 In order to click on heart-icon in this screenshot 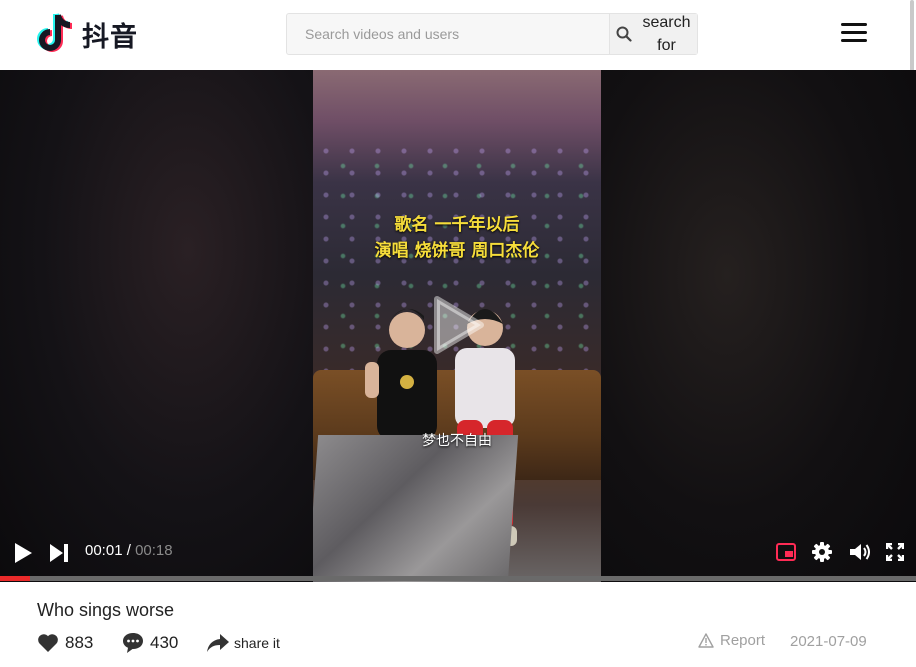, I will do `click(48, 643)`.